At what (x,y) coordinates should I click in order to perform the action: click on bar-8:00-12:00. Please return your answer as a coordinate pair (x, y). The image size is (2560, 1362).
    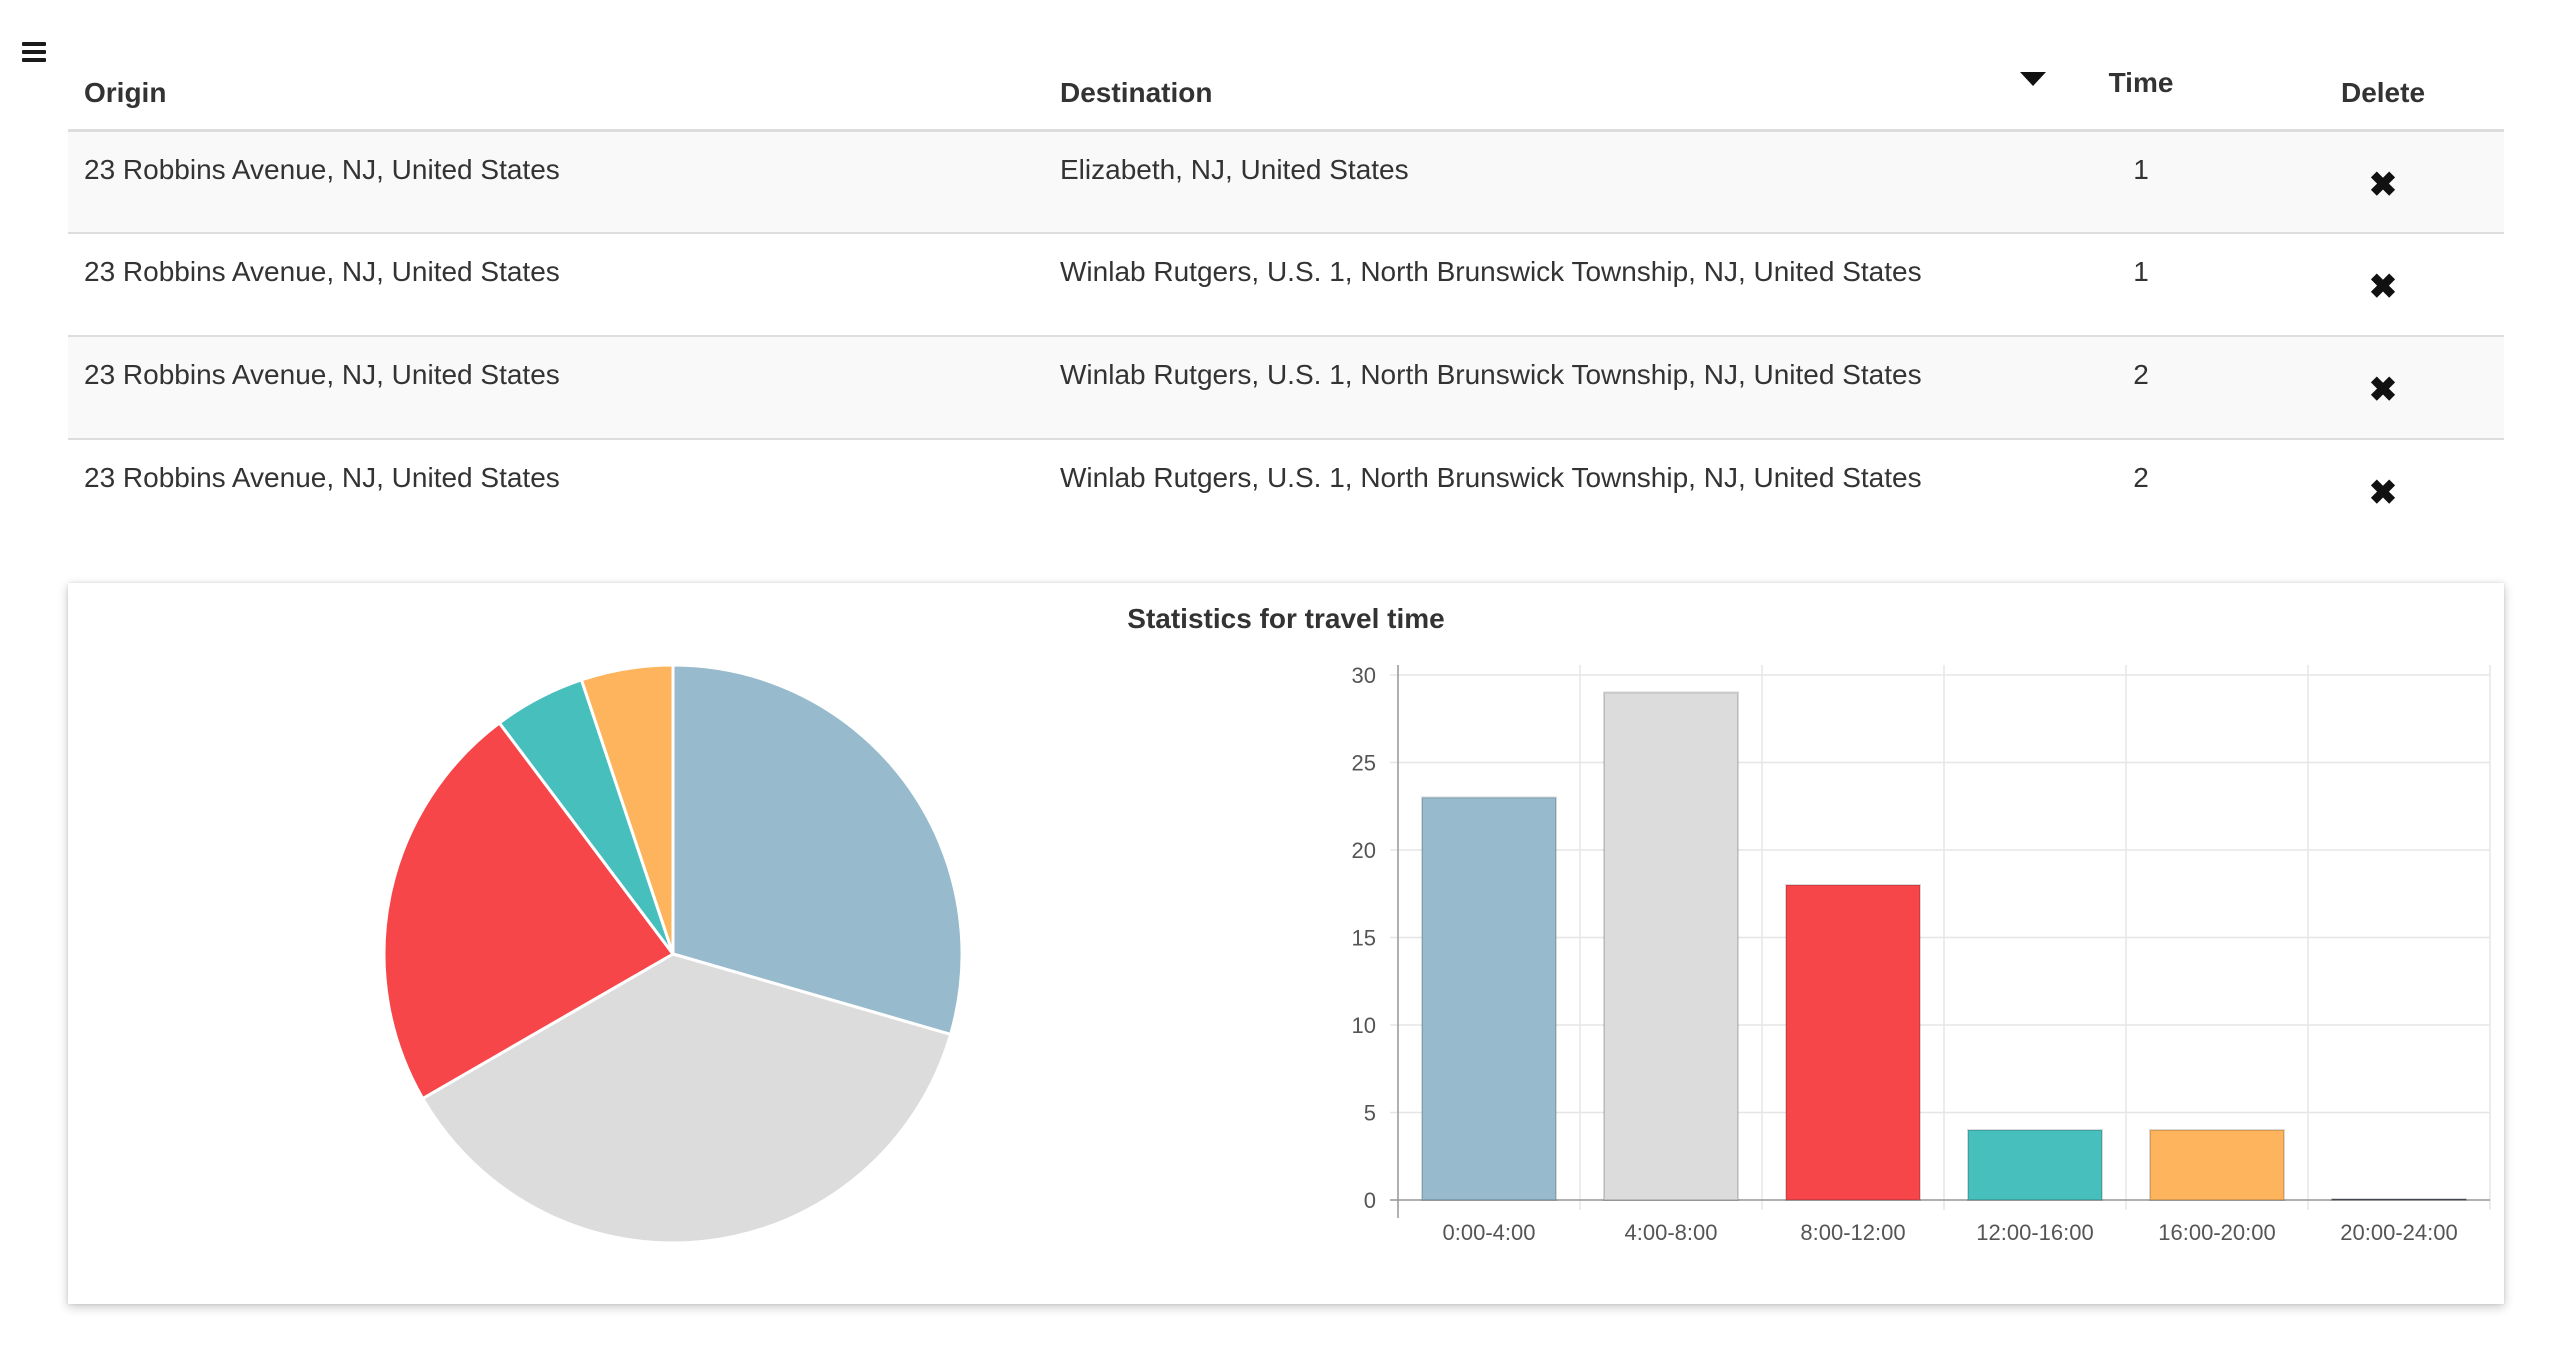
    Looking at the image, I should click on (1853, 1042).